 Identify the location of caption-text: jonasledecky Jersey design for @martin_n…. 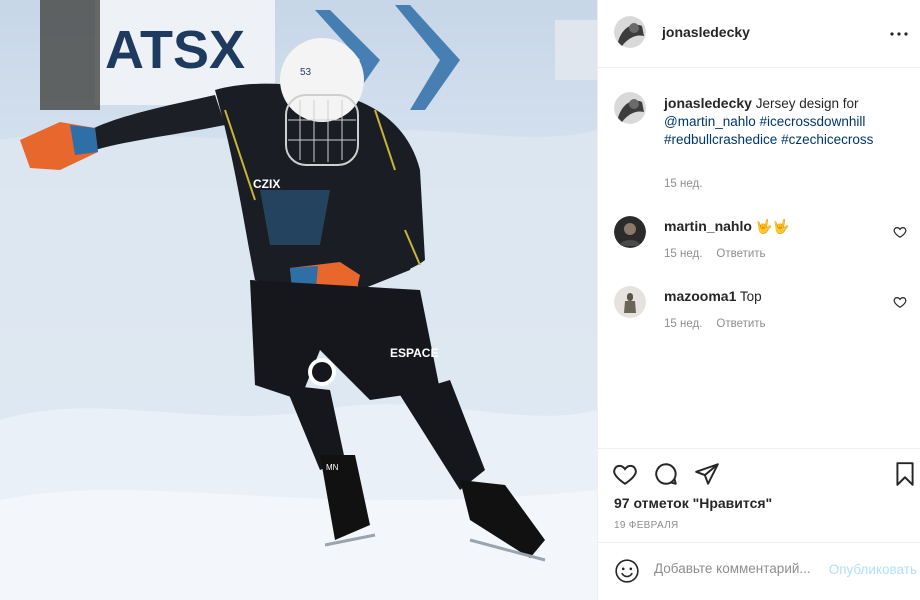
(779, 121).